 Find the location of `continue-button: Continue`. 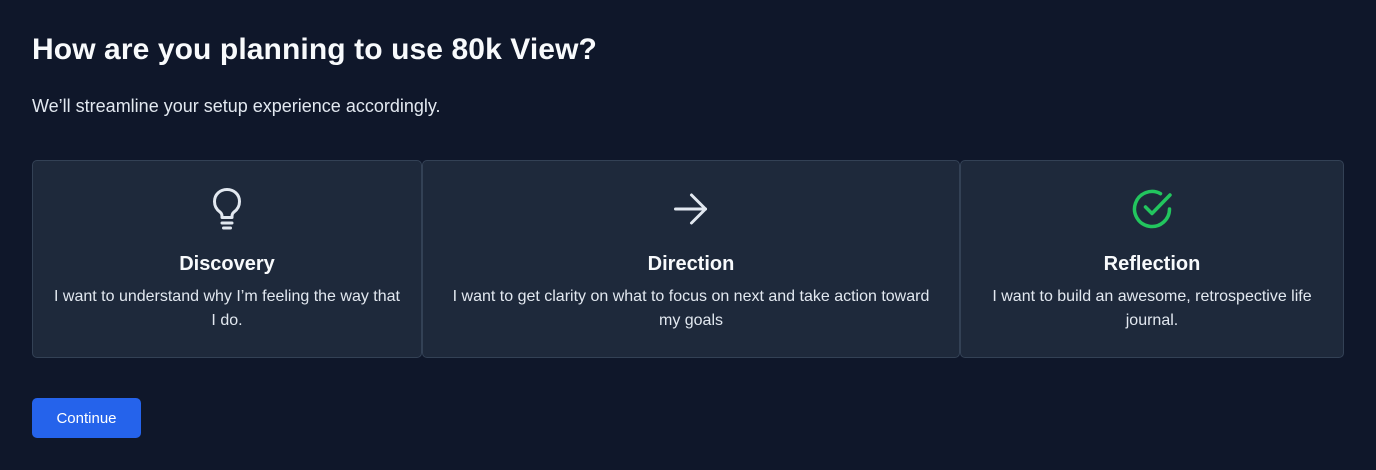

continue-button: Continue is located at coordinates (86, 418).